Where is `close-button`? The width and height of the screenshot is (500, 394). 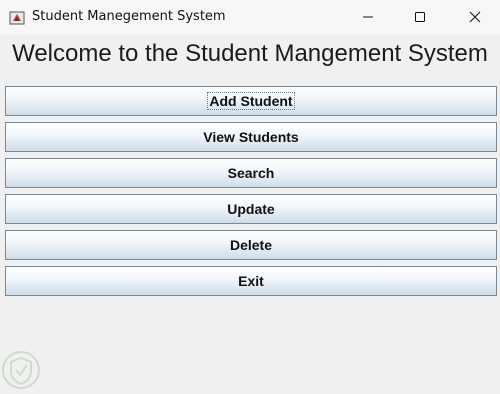 close-button is located at coordinates (475, 17).